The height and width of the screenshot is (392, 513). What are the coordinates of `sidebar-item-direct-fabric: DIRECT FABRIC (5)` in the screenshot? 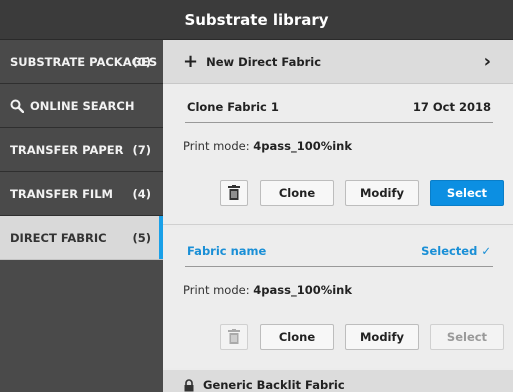 It's located at (81, 238).